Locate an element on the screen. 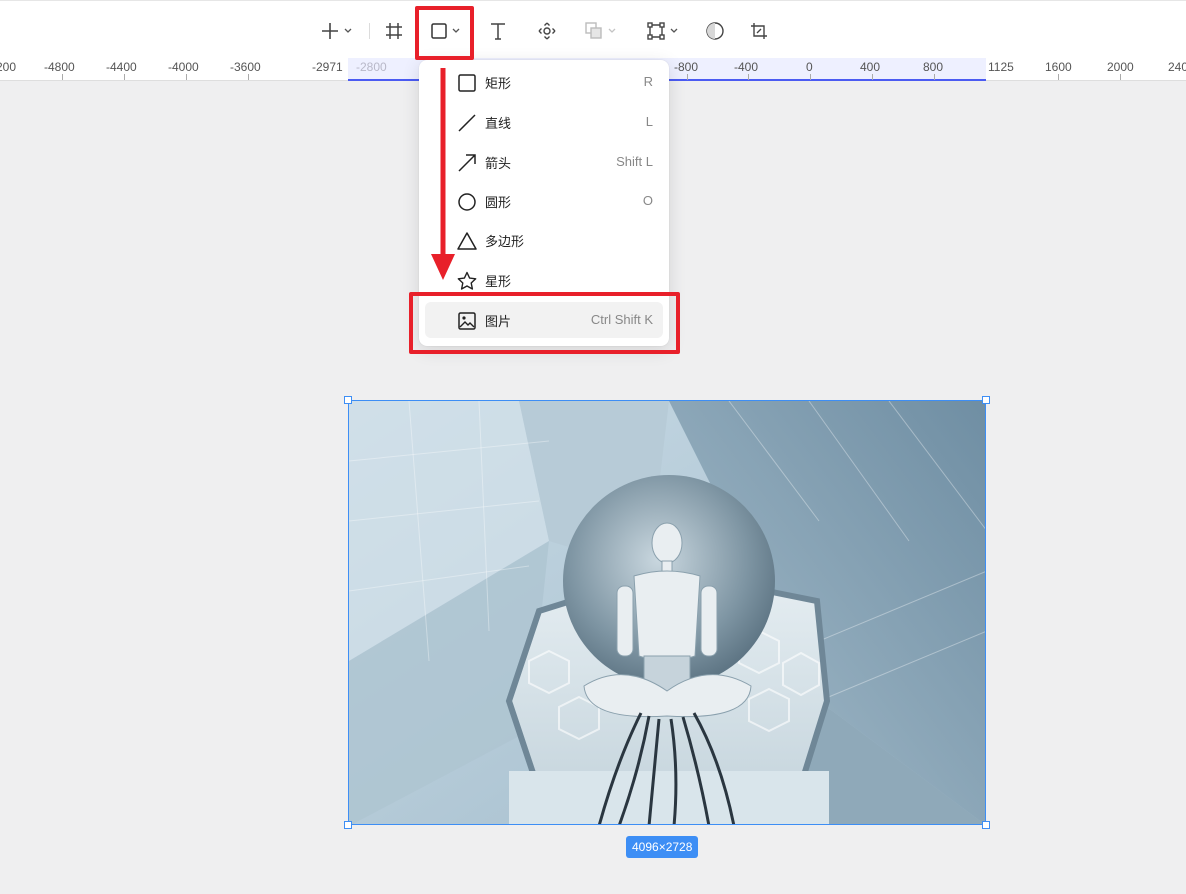 This screenshot has width=1186, height=894. text-tool-button is located at coordinates (498, 31).